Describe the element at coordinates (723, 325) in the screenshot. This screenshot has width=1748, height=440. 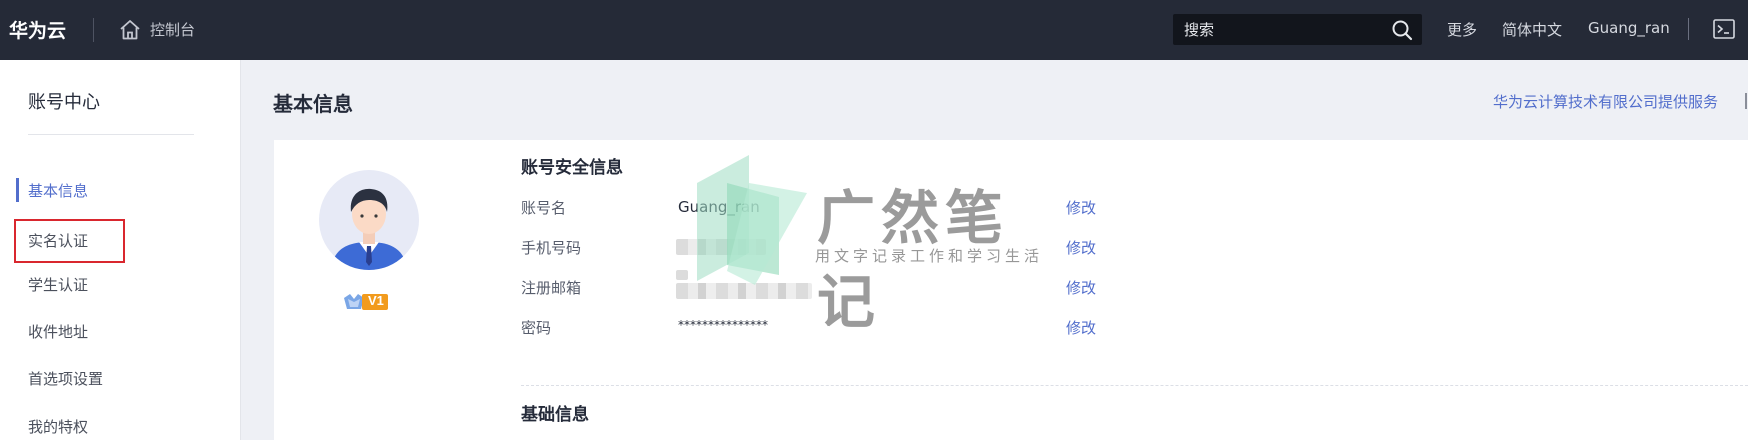
I see `field-value-password: ***************` at that location.